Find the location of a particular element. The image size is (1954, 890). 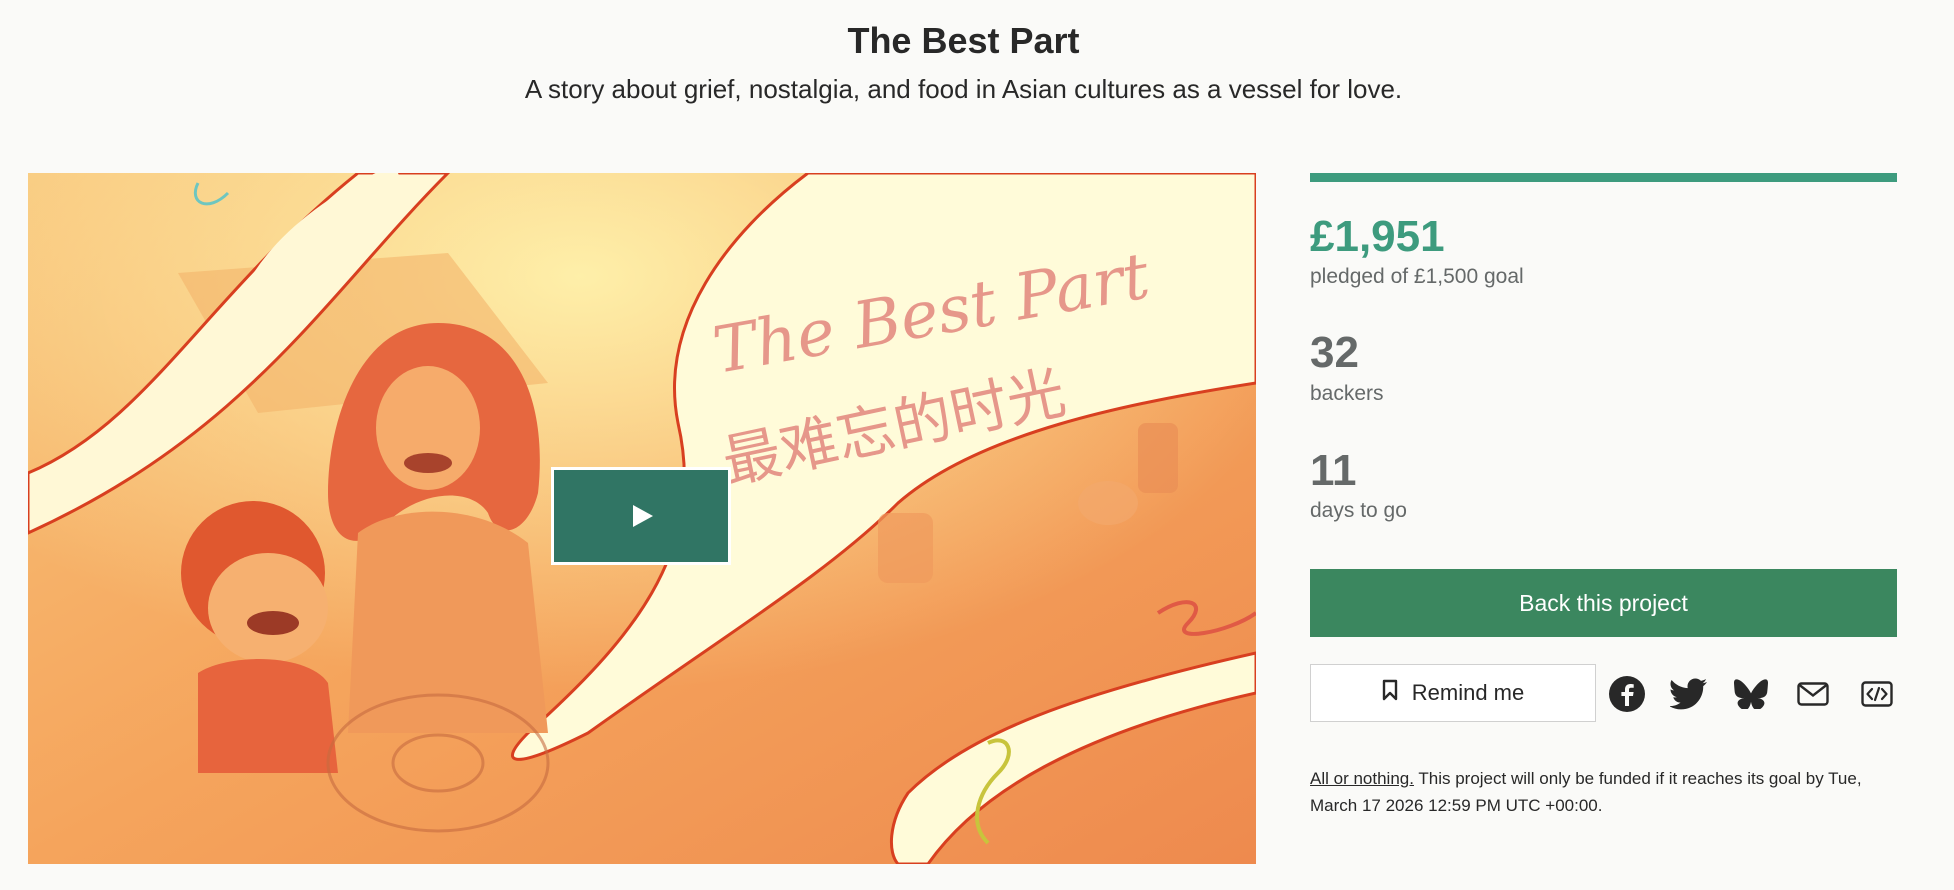

funding-progress-bar is located at coordinates (1603, 177).